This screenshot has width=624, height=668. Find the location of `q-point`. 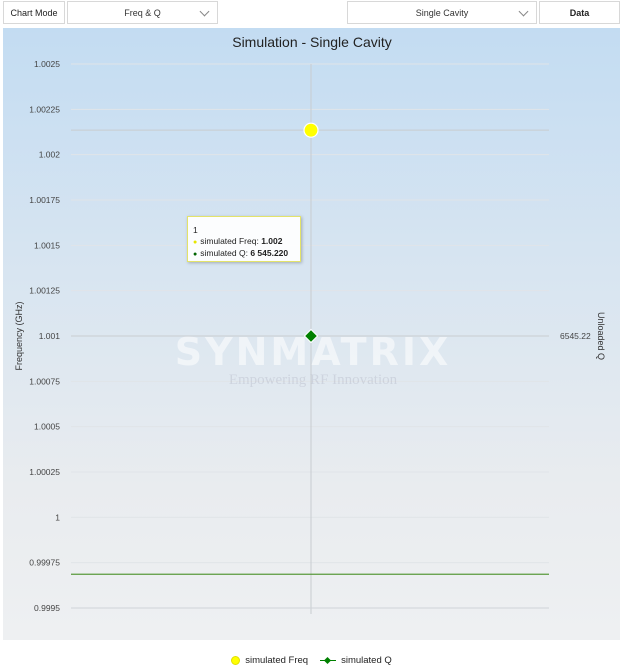

q-point is located at coordinates (311, 336).